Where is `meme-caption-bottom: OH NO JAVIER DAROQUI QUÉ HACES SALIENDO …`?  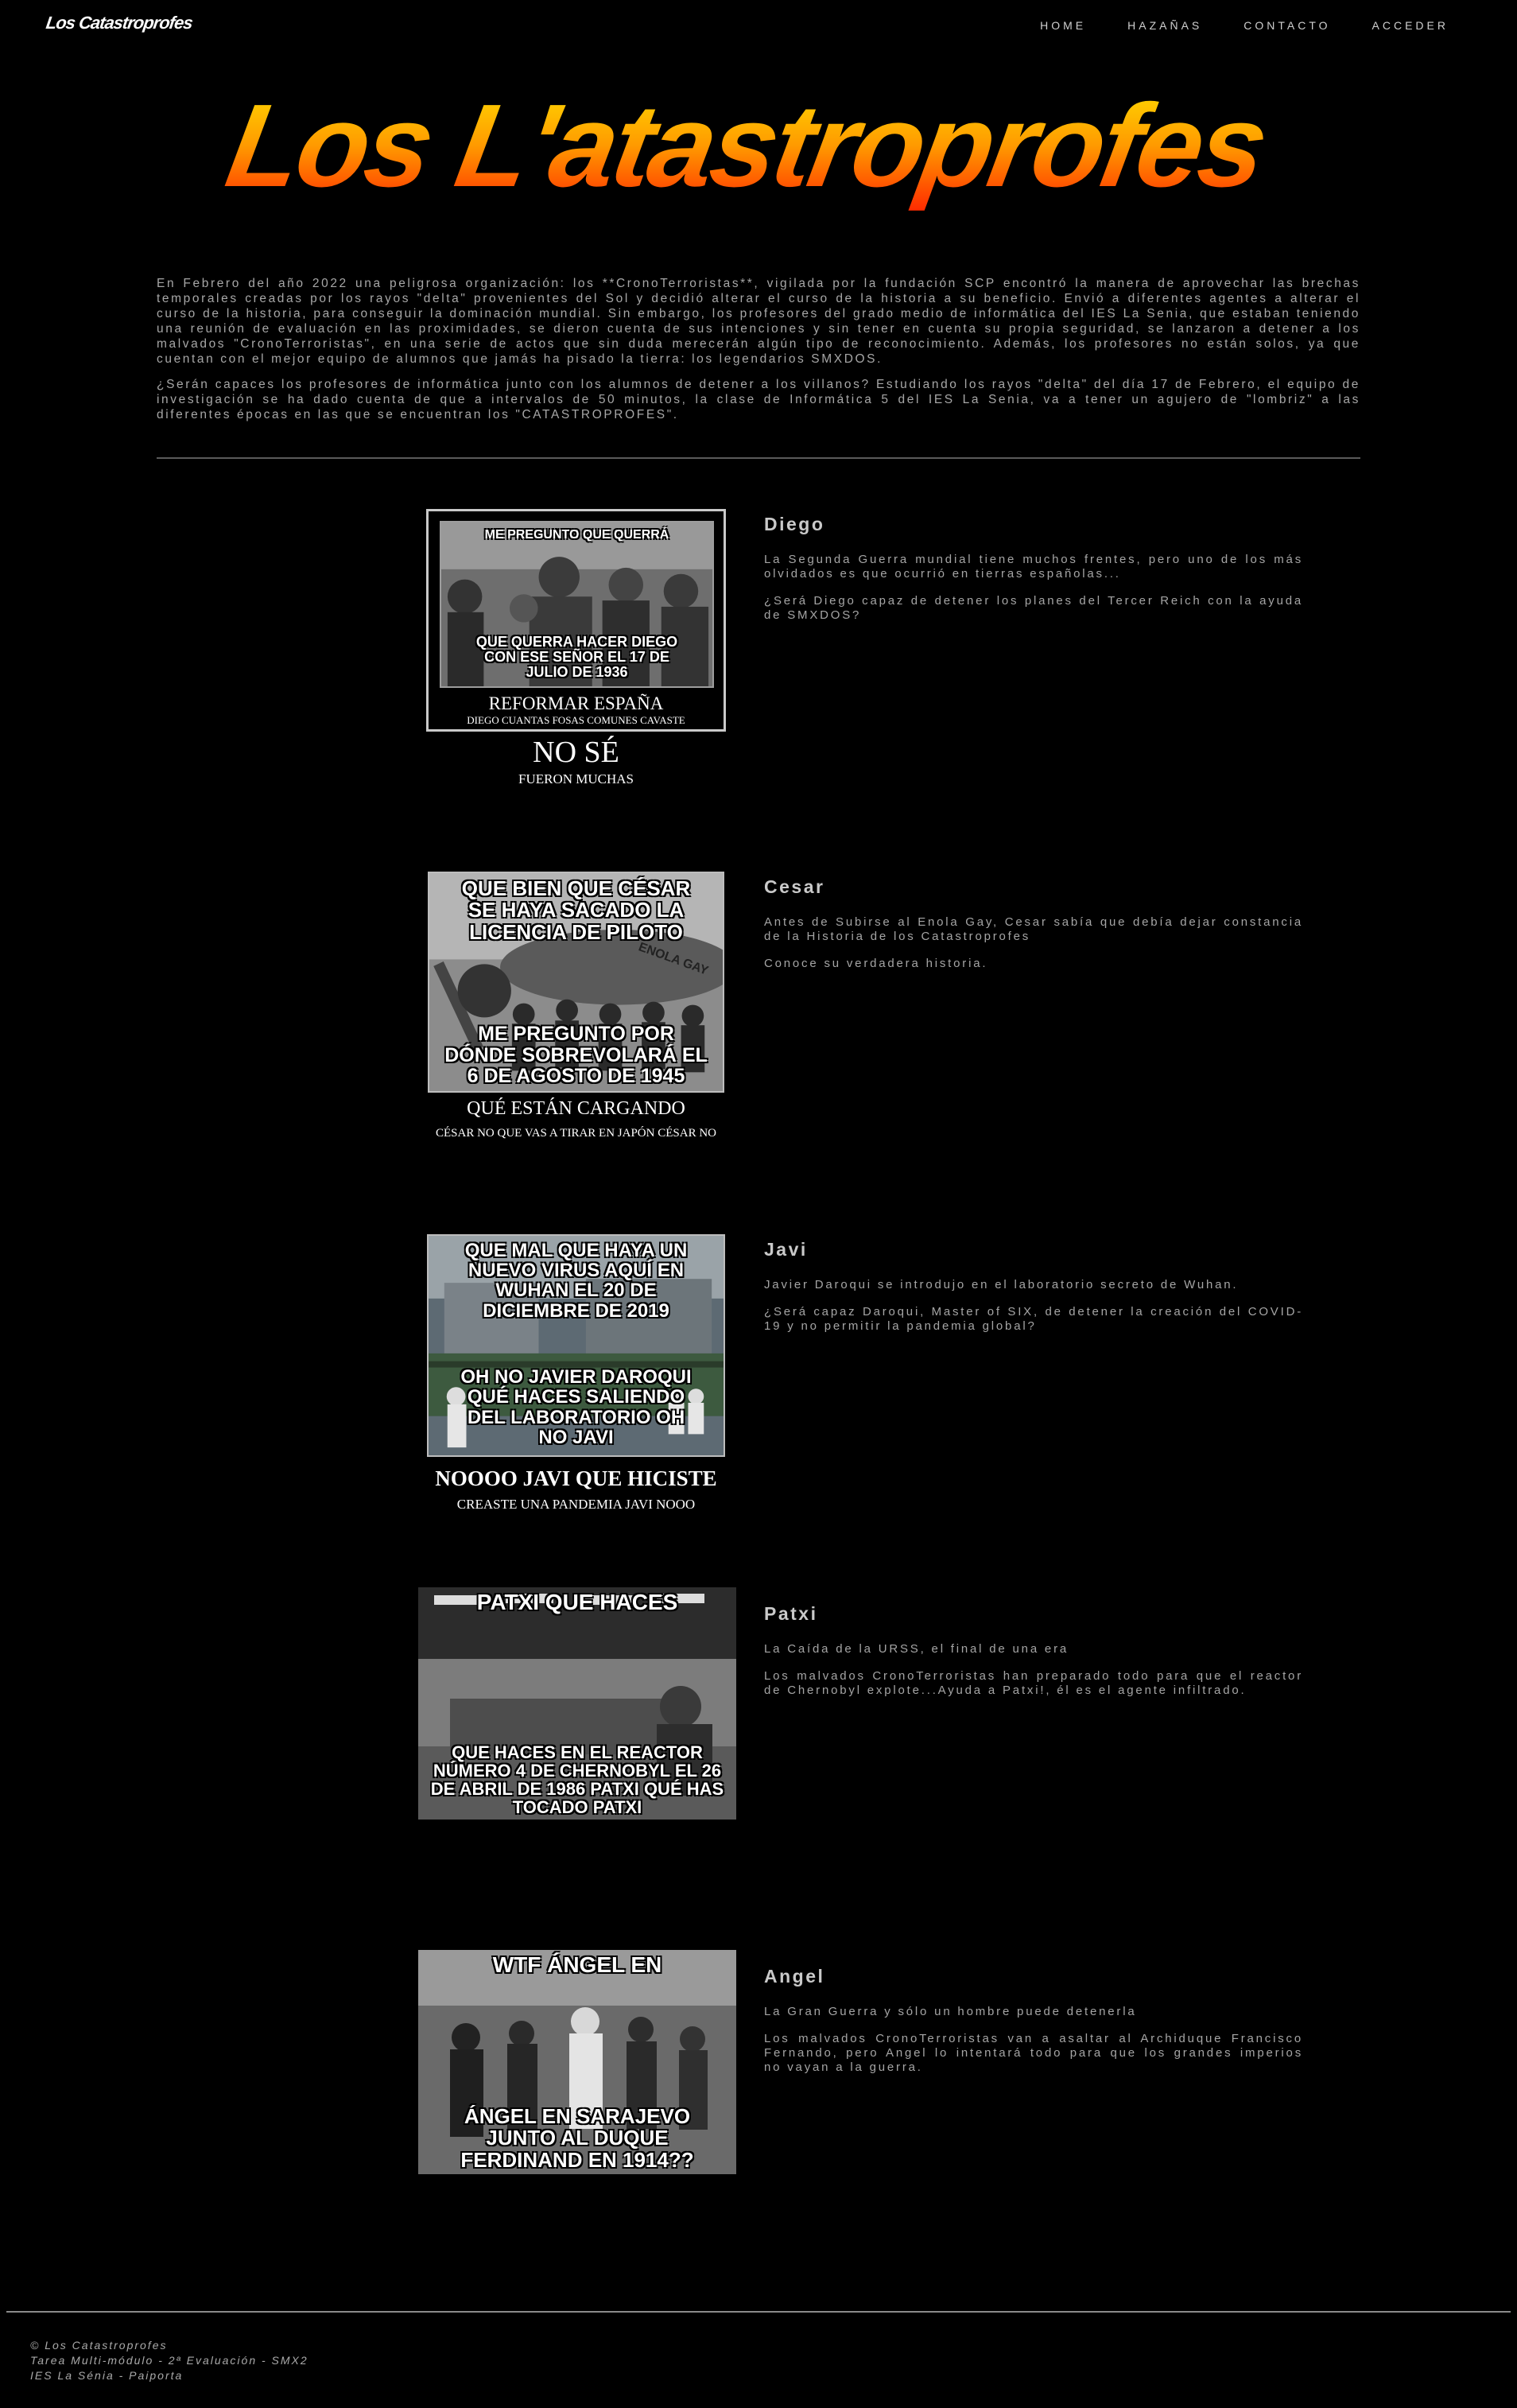 meme-caption-bottom: OH NO JAVIER DAROQUI QUÉ HACES SALIENDO … is located at coordinates (576, 1407).